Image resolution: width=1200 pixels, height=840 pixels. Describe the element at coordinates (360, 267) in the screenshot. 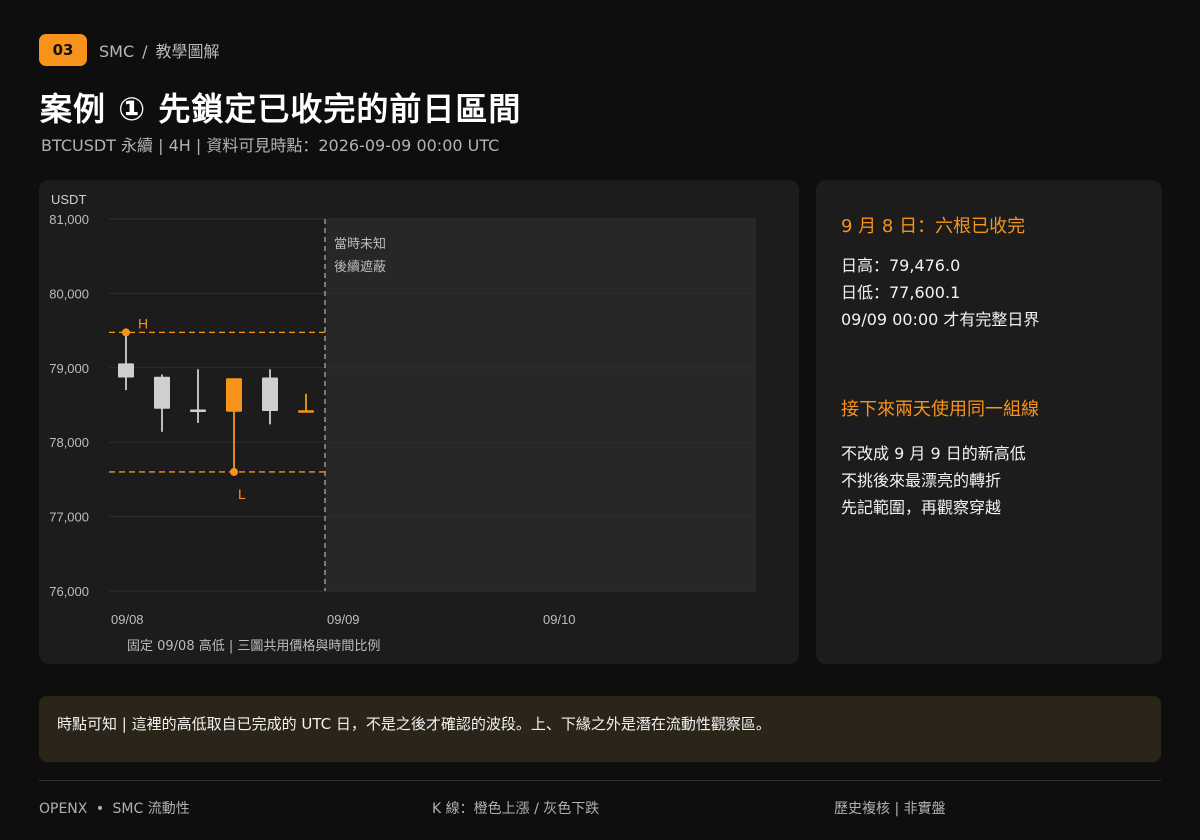

I see `masked-region-label: 後續遮蔽` at that location.